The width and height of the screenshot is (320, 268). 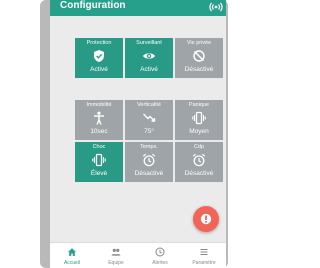 What do you see at coordinates (204, 255) in the screenshot?
I see `nav-item-parametre: Paramètre` at bounding box center [204, 255].